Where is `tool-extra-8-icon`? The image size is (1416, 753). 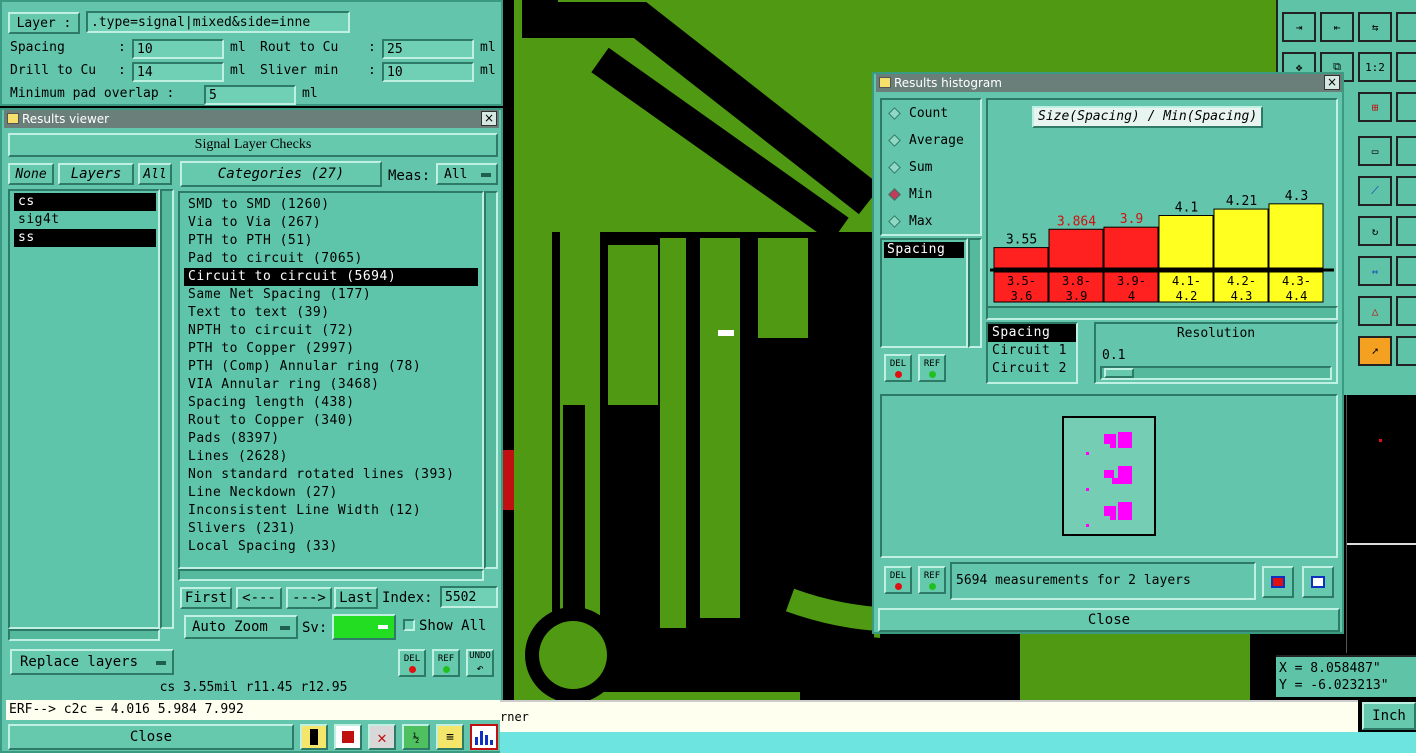 tool-extra-8-icon is located at coordinates (1406, 311).